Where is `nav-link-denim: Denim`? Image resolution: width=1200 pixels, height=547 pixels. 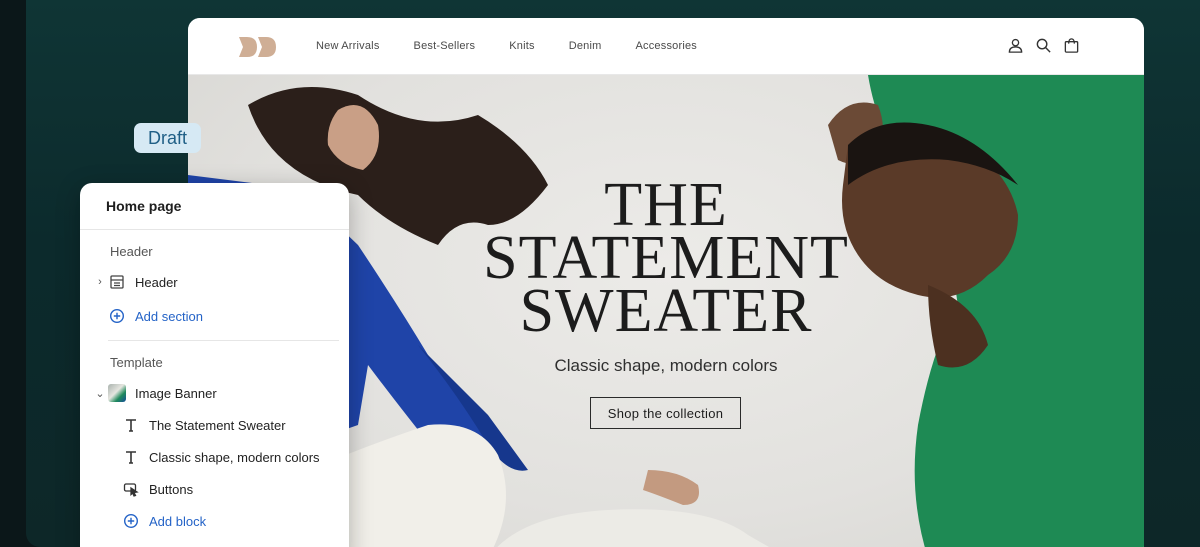 nav-link-denim: Denim is located at coordinates (585, 46).